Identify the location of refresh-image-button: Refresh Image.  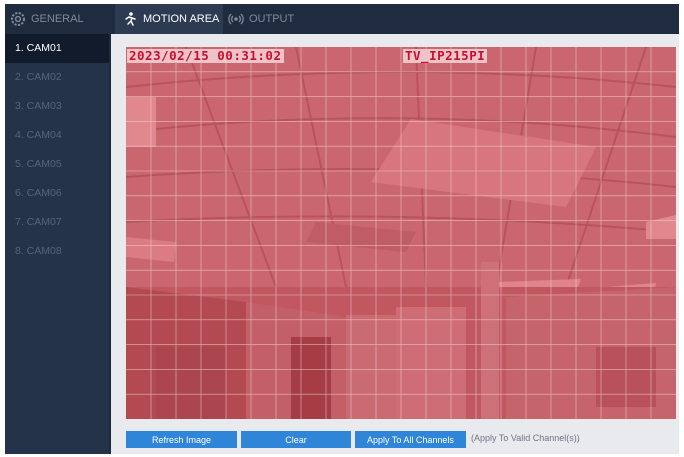
(181, 439).